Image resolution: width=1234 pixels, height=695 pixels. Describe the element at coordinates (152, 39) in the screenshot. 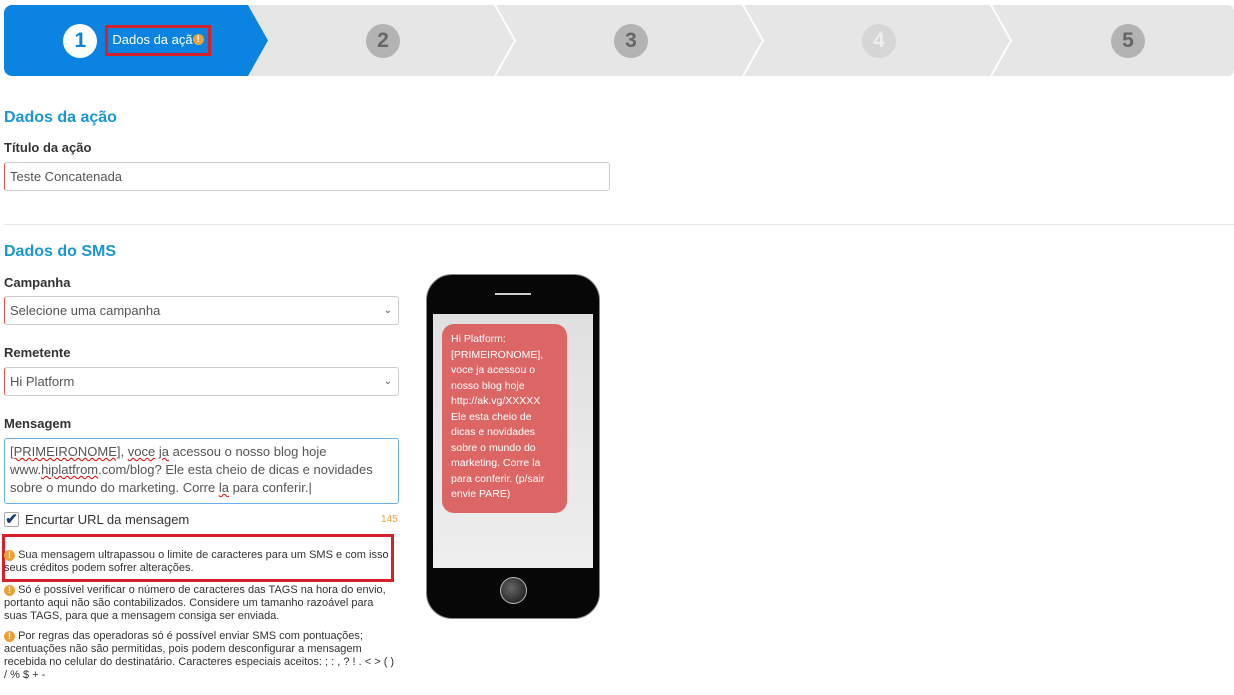

I see `step-label-text: Dados da açã` at that location.